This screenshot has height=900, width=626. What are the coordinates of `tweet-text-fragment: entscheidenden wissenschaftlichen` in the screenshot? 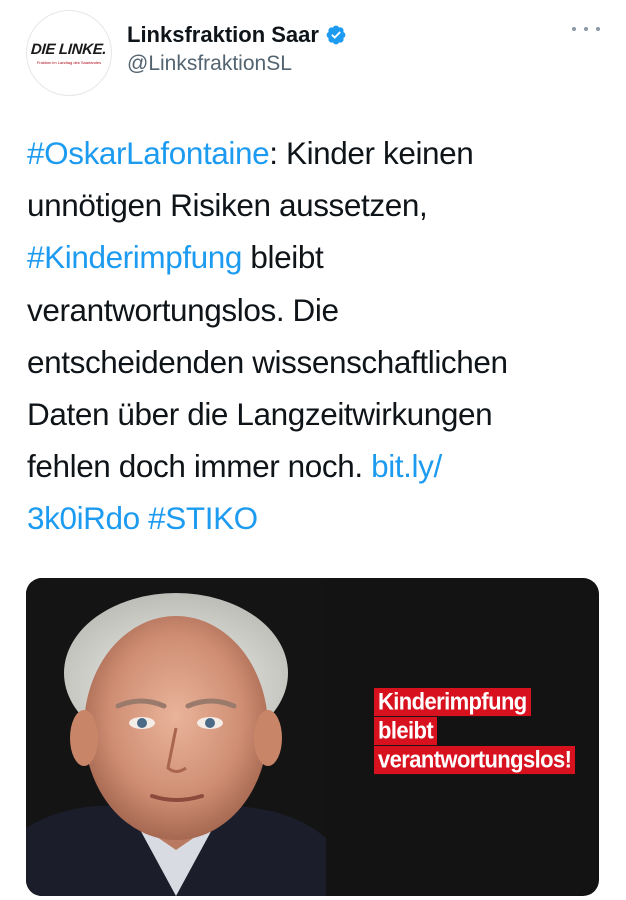 It's located at (267, 361).